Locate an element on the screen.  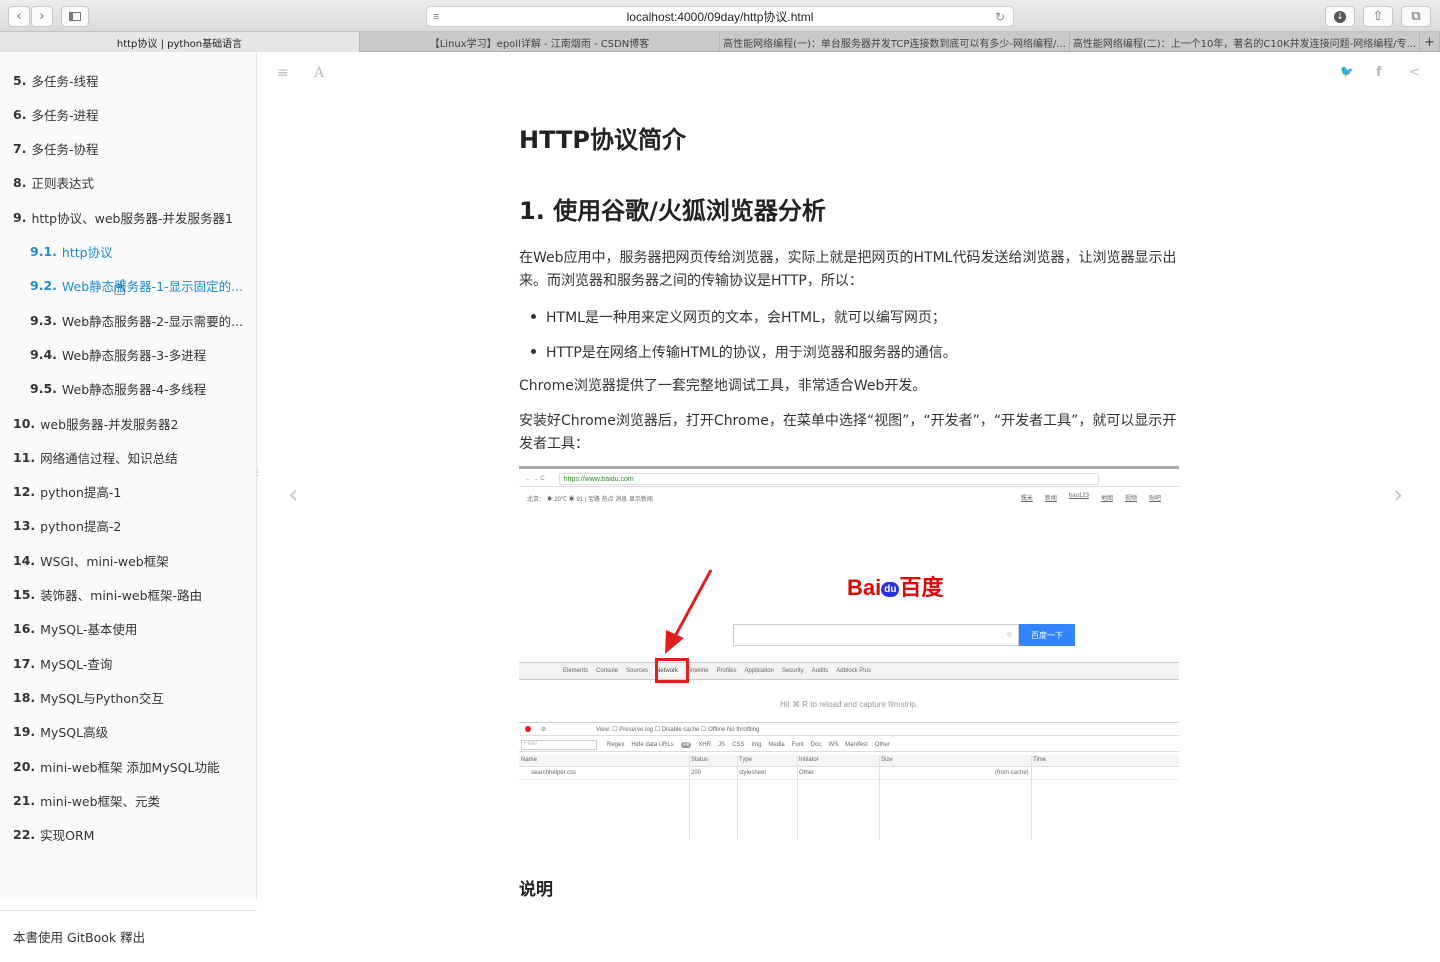
sidebar-item: 11. 网络通信过程、知识总结 is located at coordinates (128, 457).